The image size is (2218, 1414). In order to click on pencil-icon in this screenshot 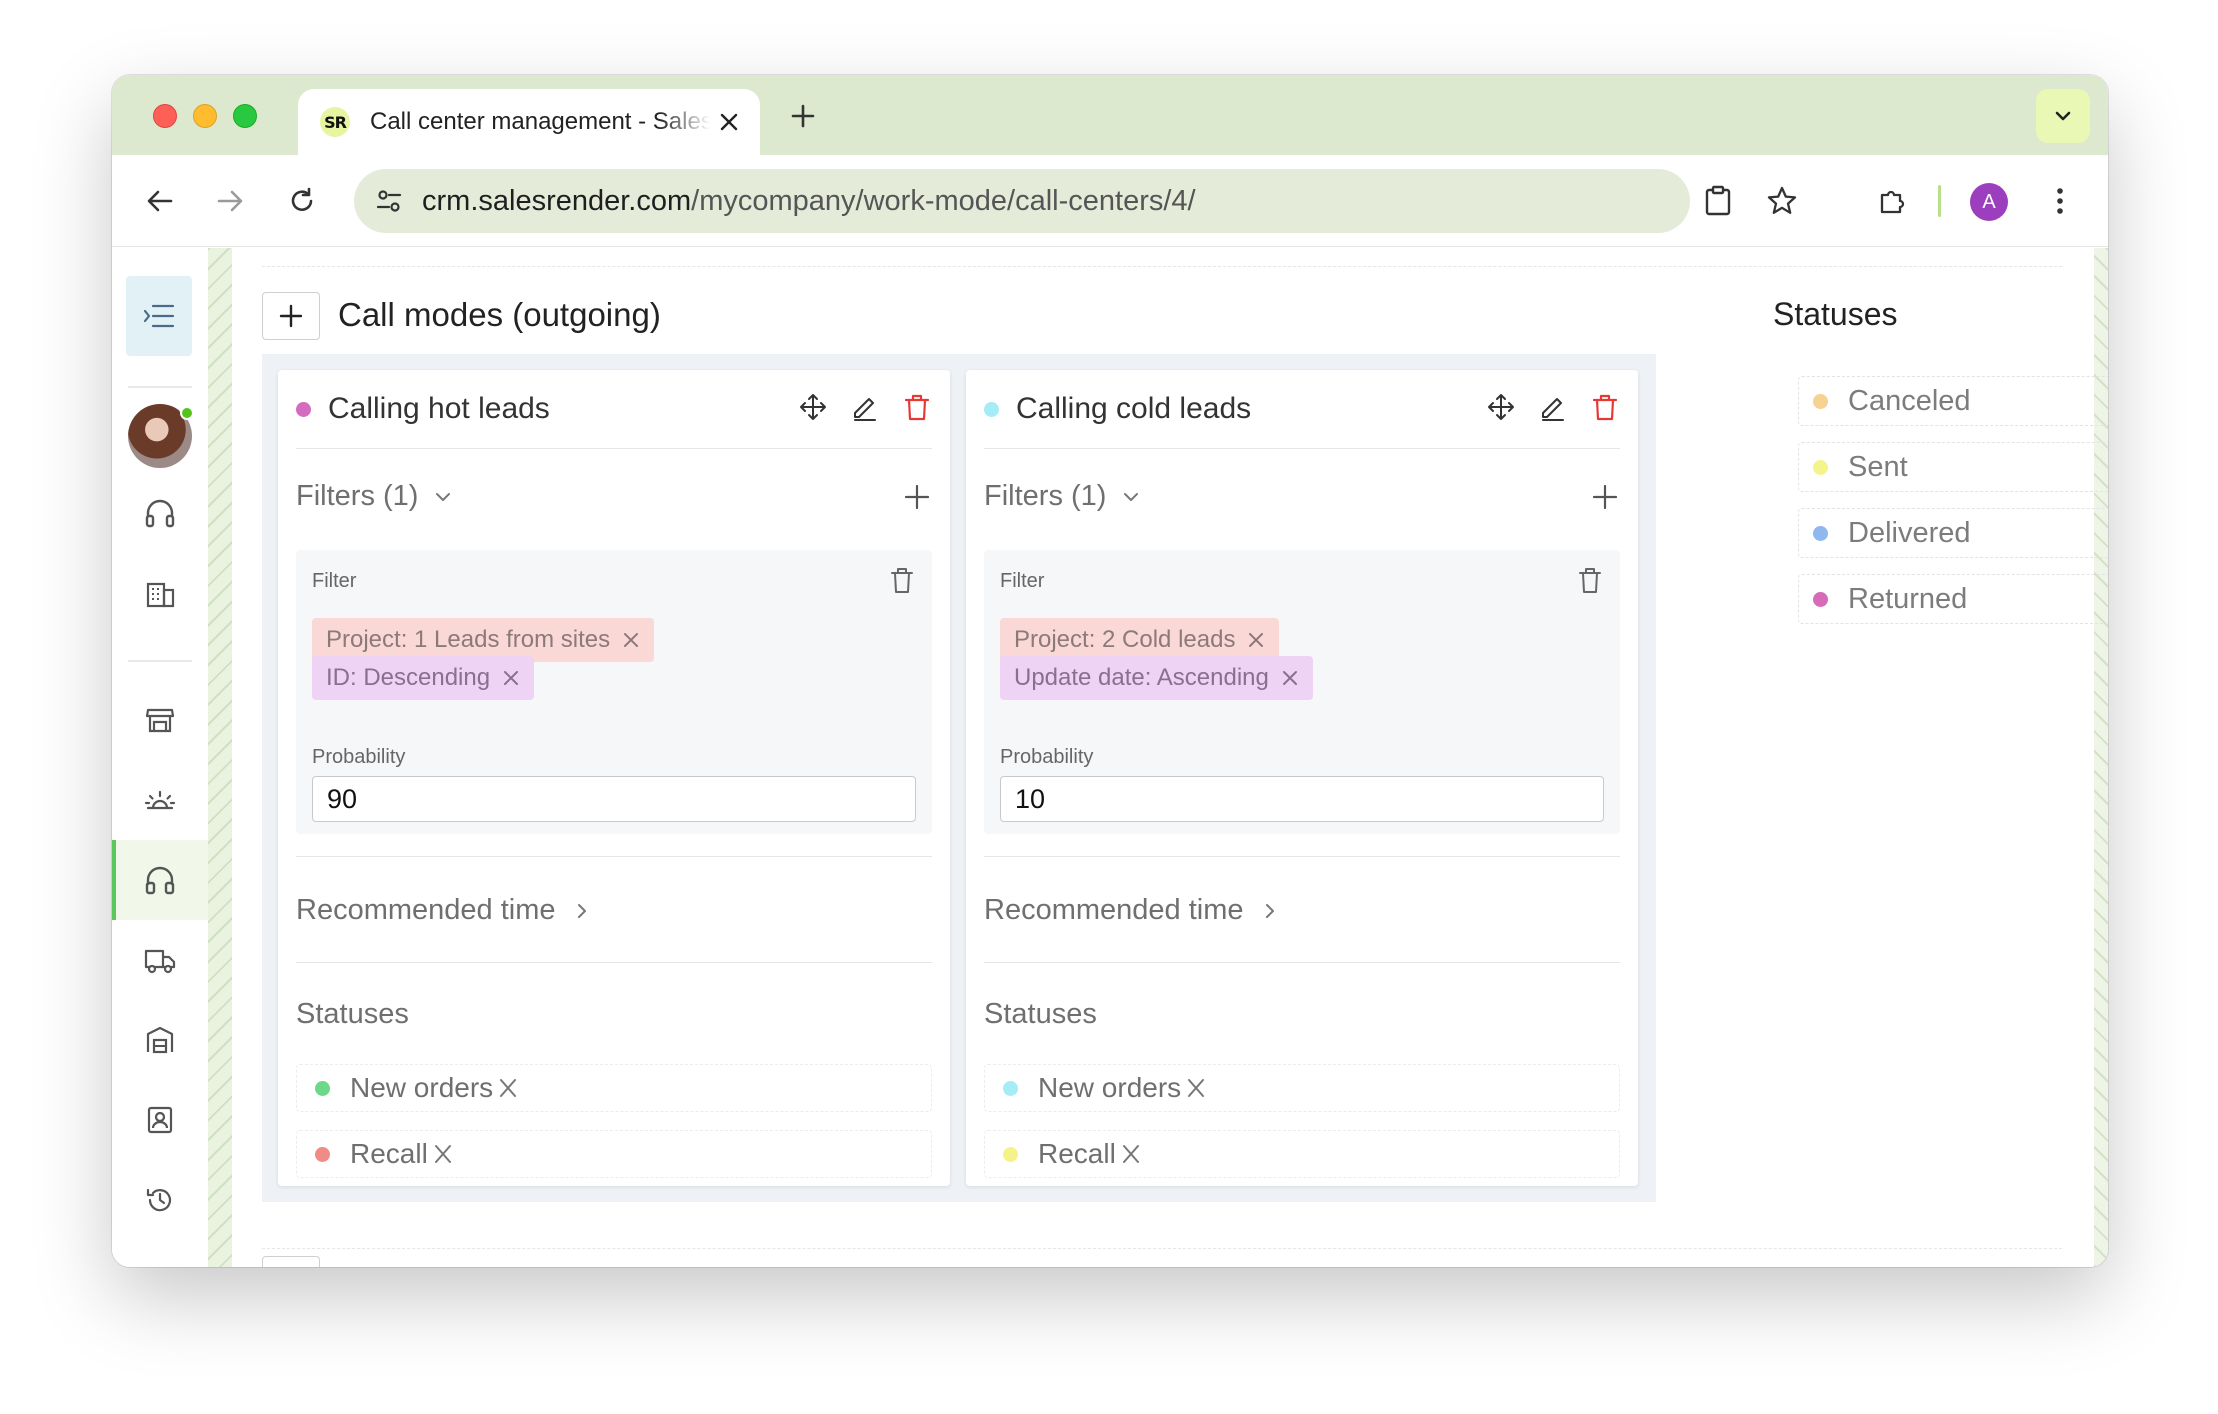, I will do `click(865, 409)`.